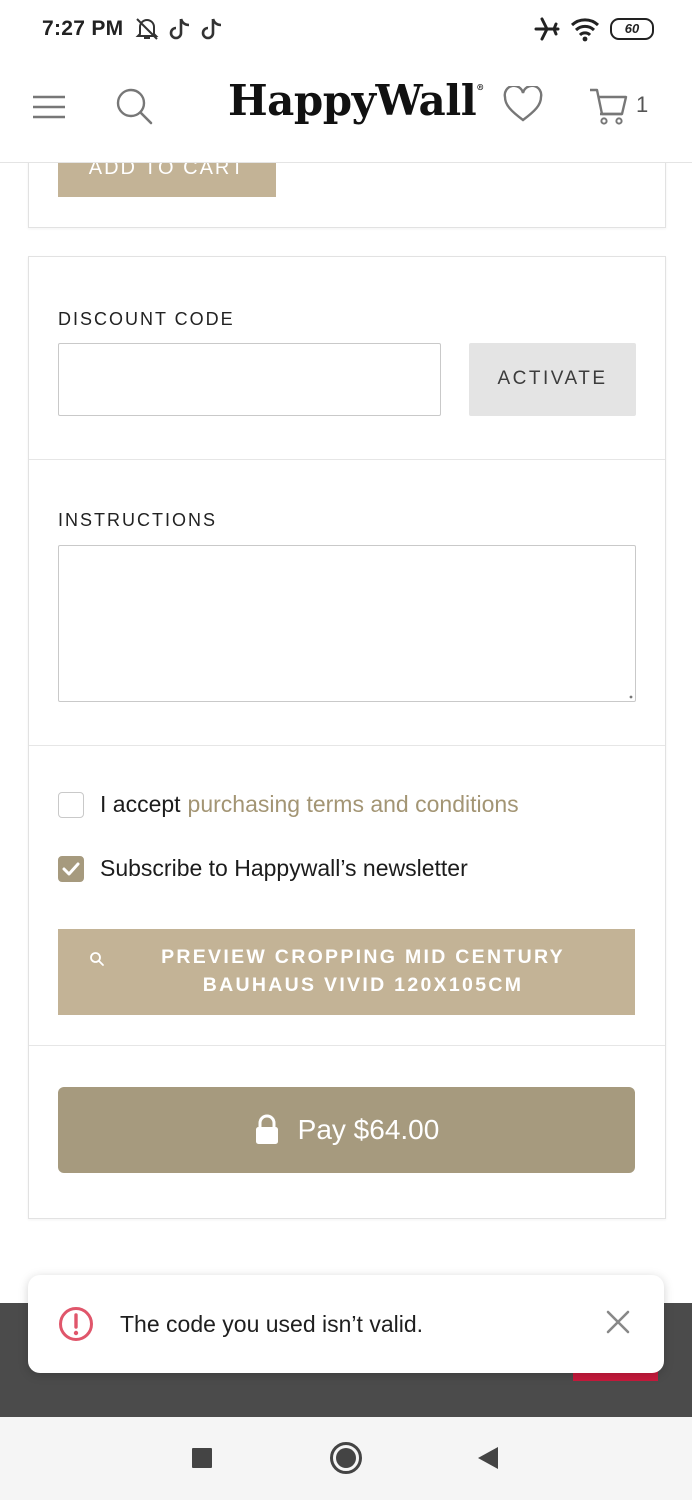 The height and width of the screenshot is (1500, 692). I want to click on newsletter-checkbox, so click(71, 868).